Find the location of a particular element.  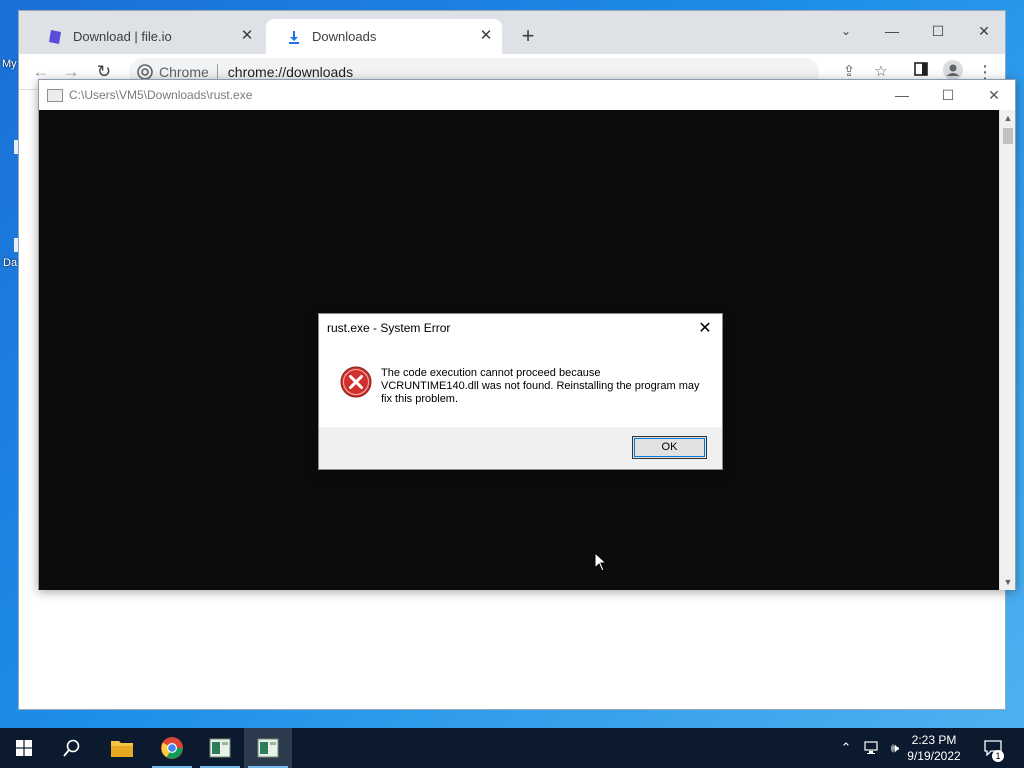

console-app-icon is located at coordinates (55, 95).